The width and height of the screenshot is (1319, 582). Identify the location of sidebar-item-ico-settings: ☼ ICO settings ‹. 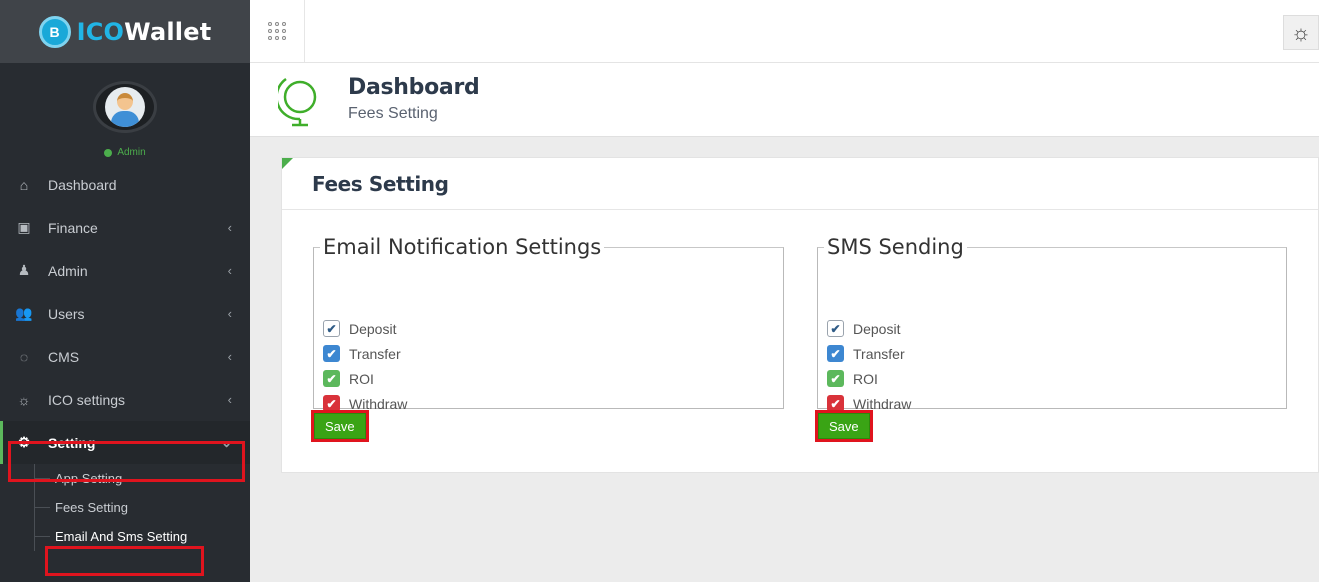
(125, 399).